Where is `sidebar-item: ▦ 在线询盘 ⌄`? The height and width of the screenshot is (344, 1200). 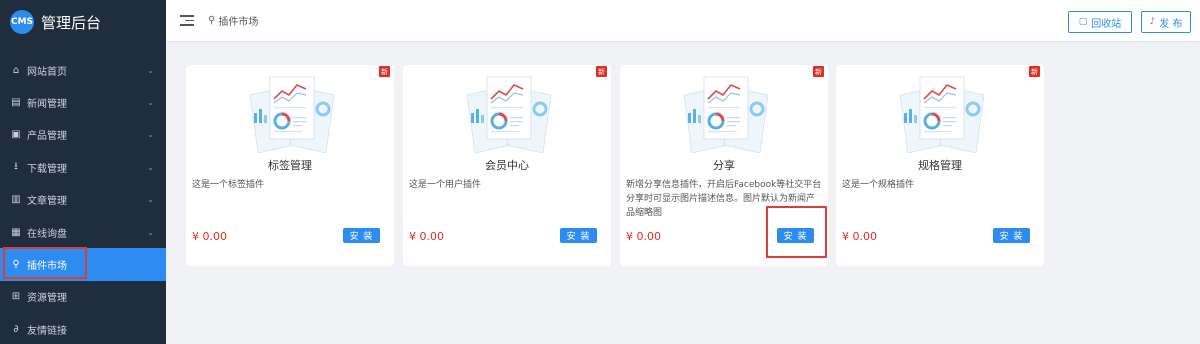 sidebar-item: ▦ 在线询盘 ⌄ is located at coordinates (83, 232).